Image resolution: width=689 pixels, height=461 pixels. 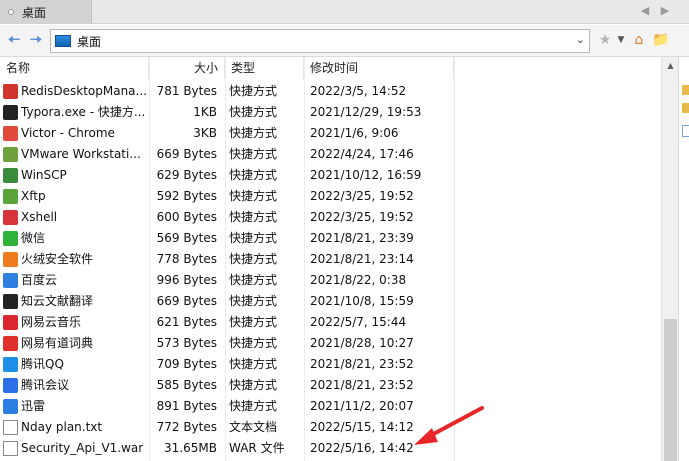 What do you see at coordinates (661, 40) in the screenshot?
I see `up-folder-icon: 📁` at bounding box center [661, 40].